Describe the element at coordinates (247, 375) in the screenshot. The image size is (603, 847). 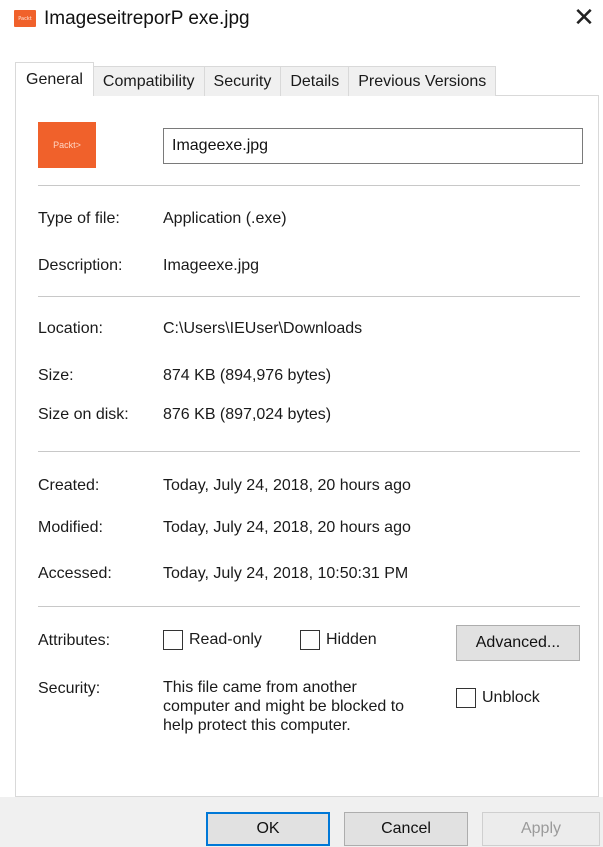
I see `size-value: 874 KB (894,976 bytes)` at that location.